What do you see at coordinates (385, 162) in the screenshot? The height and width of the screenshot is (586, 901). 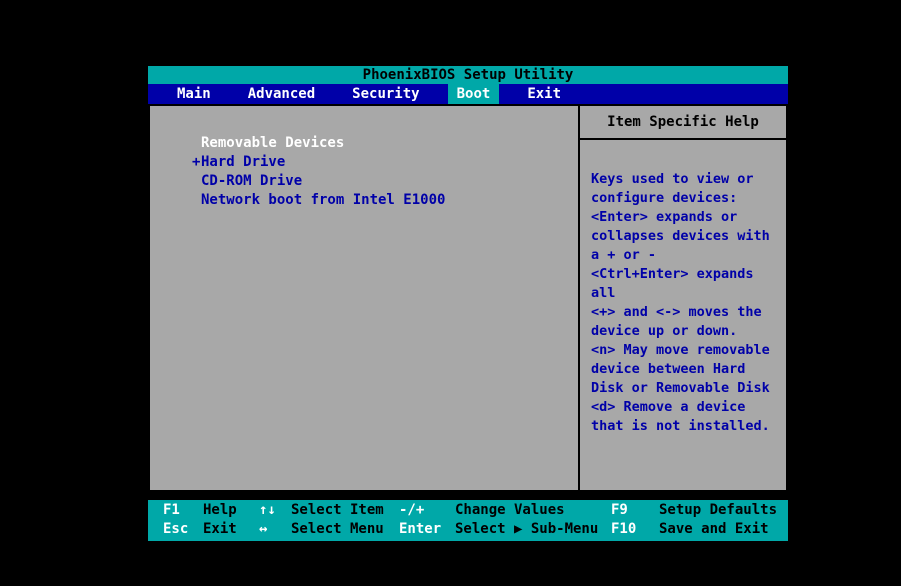 I see `boot-item-hard-drive: + Hard Drive` at bounding box center [385, 162].